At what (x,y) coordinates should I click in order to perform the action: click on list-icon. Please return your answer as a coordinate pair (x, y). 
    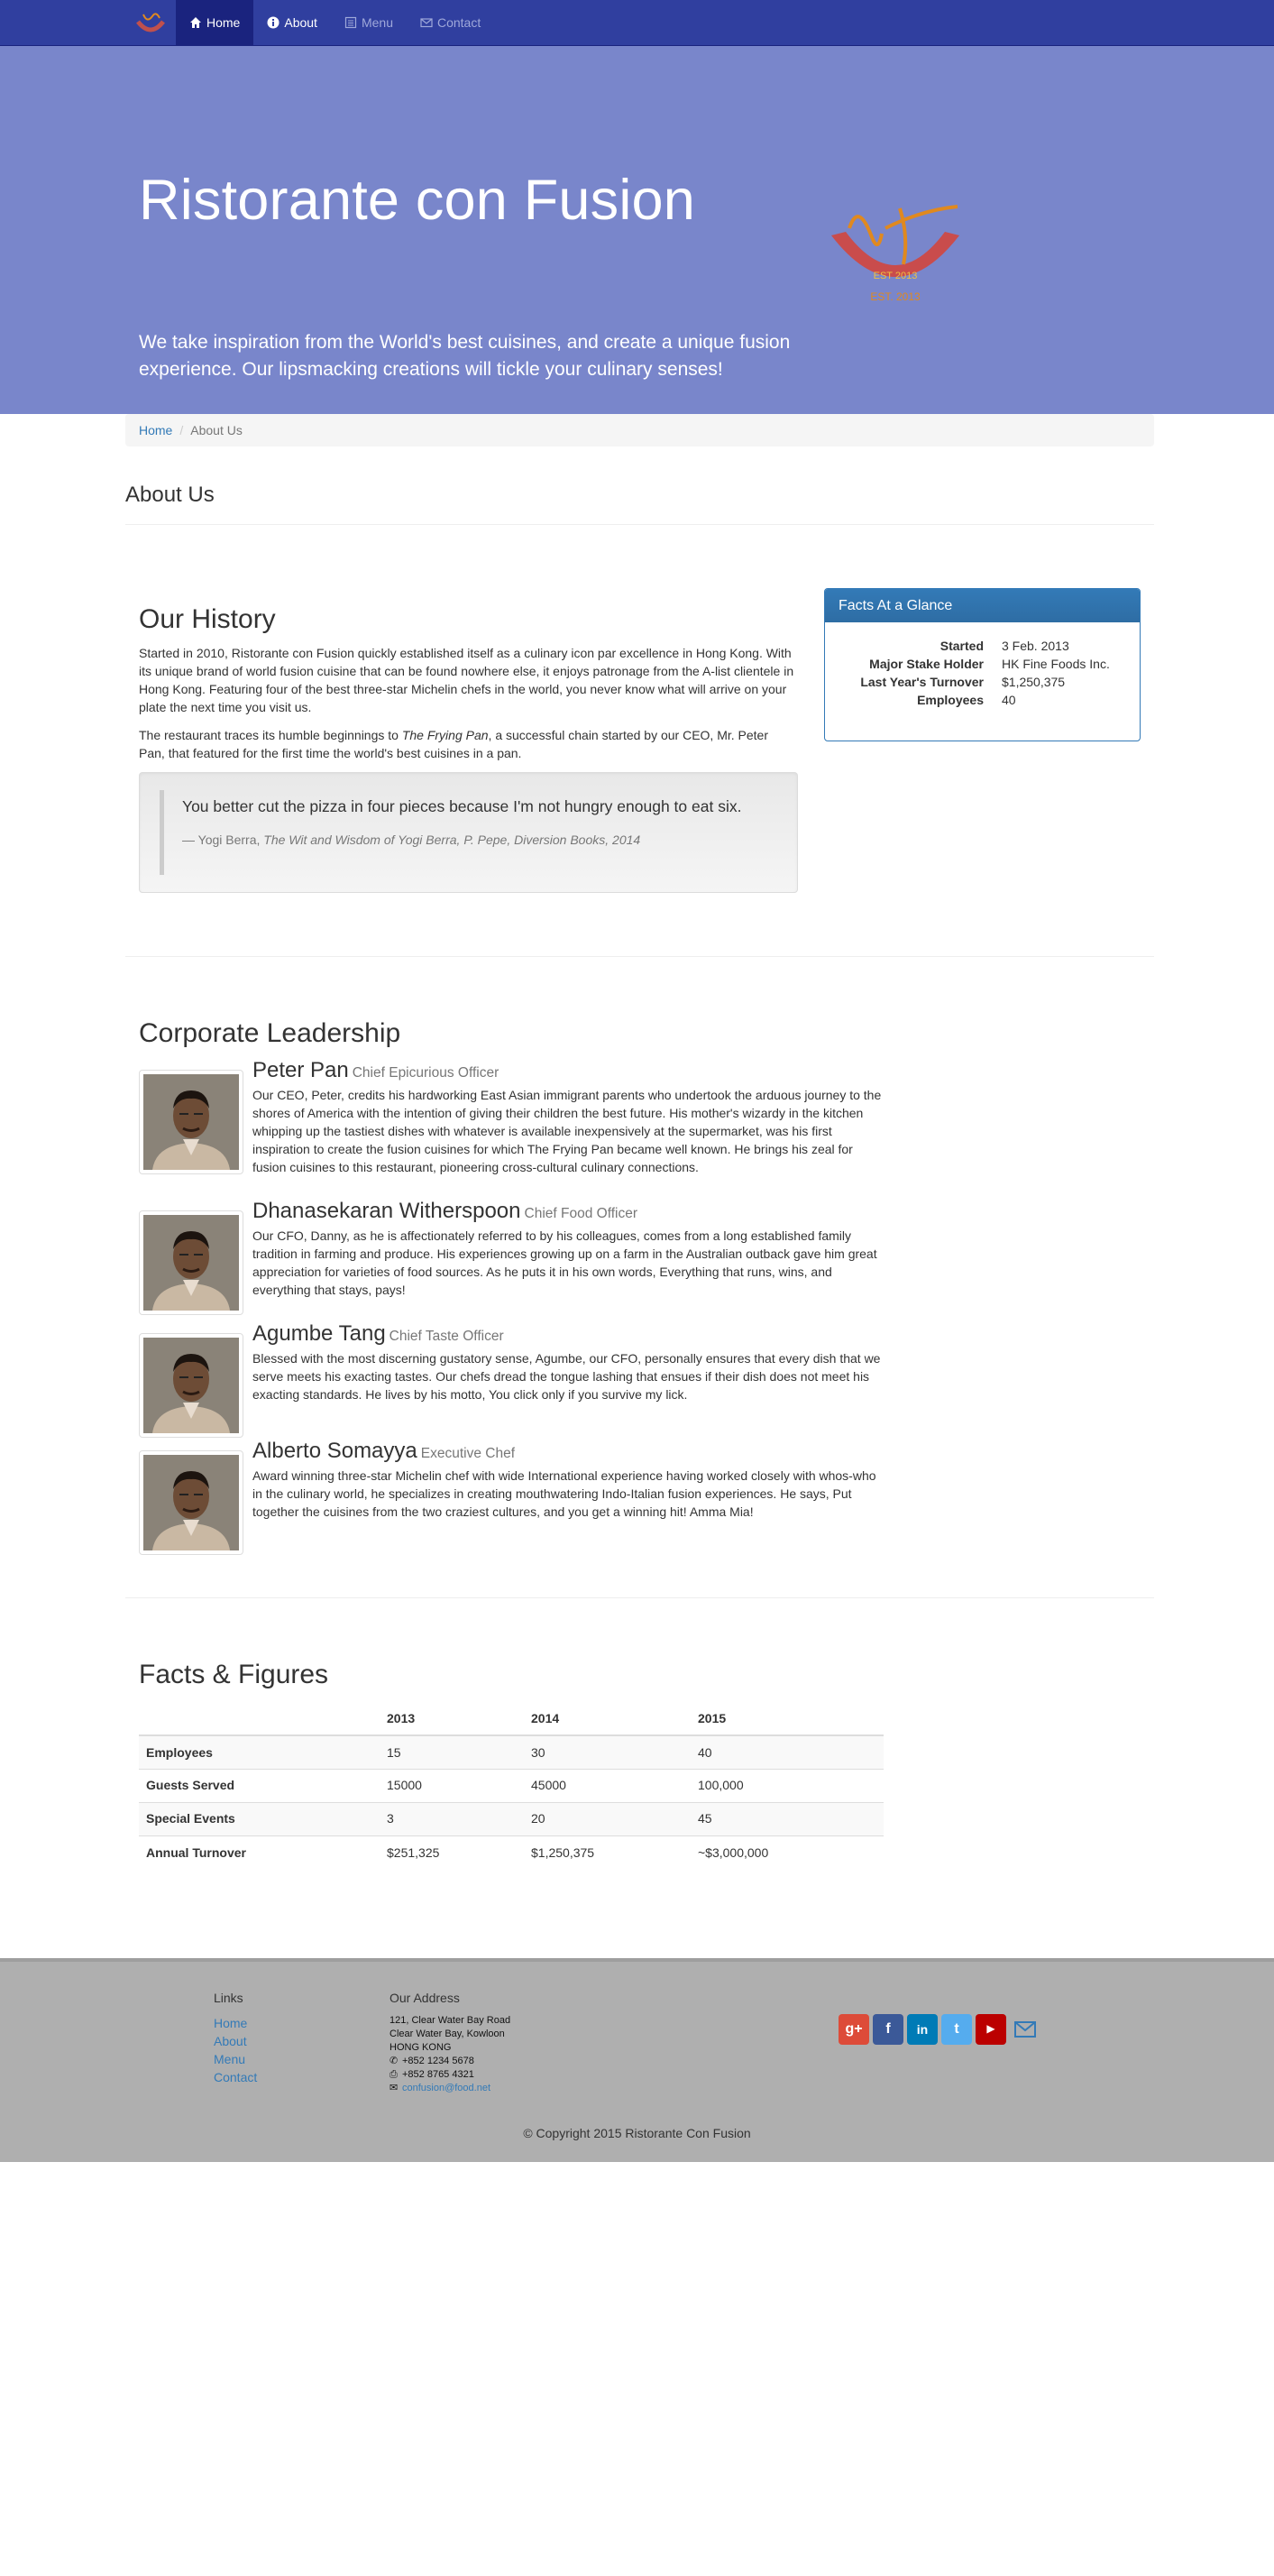
    Looking at the image, I should click on (350, 22).